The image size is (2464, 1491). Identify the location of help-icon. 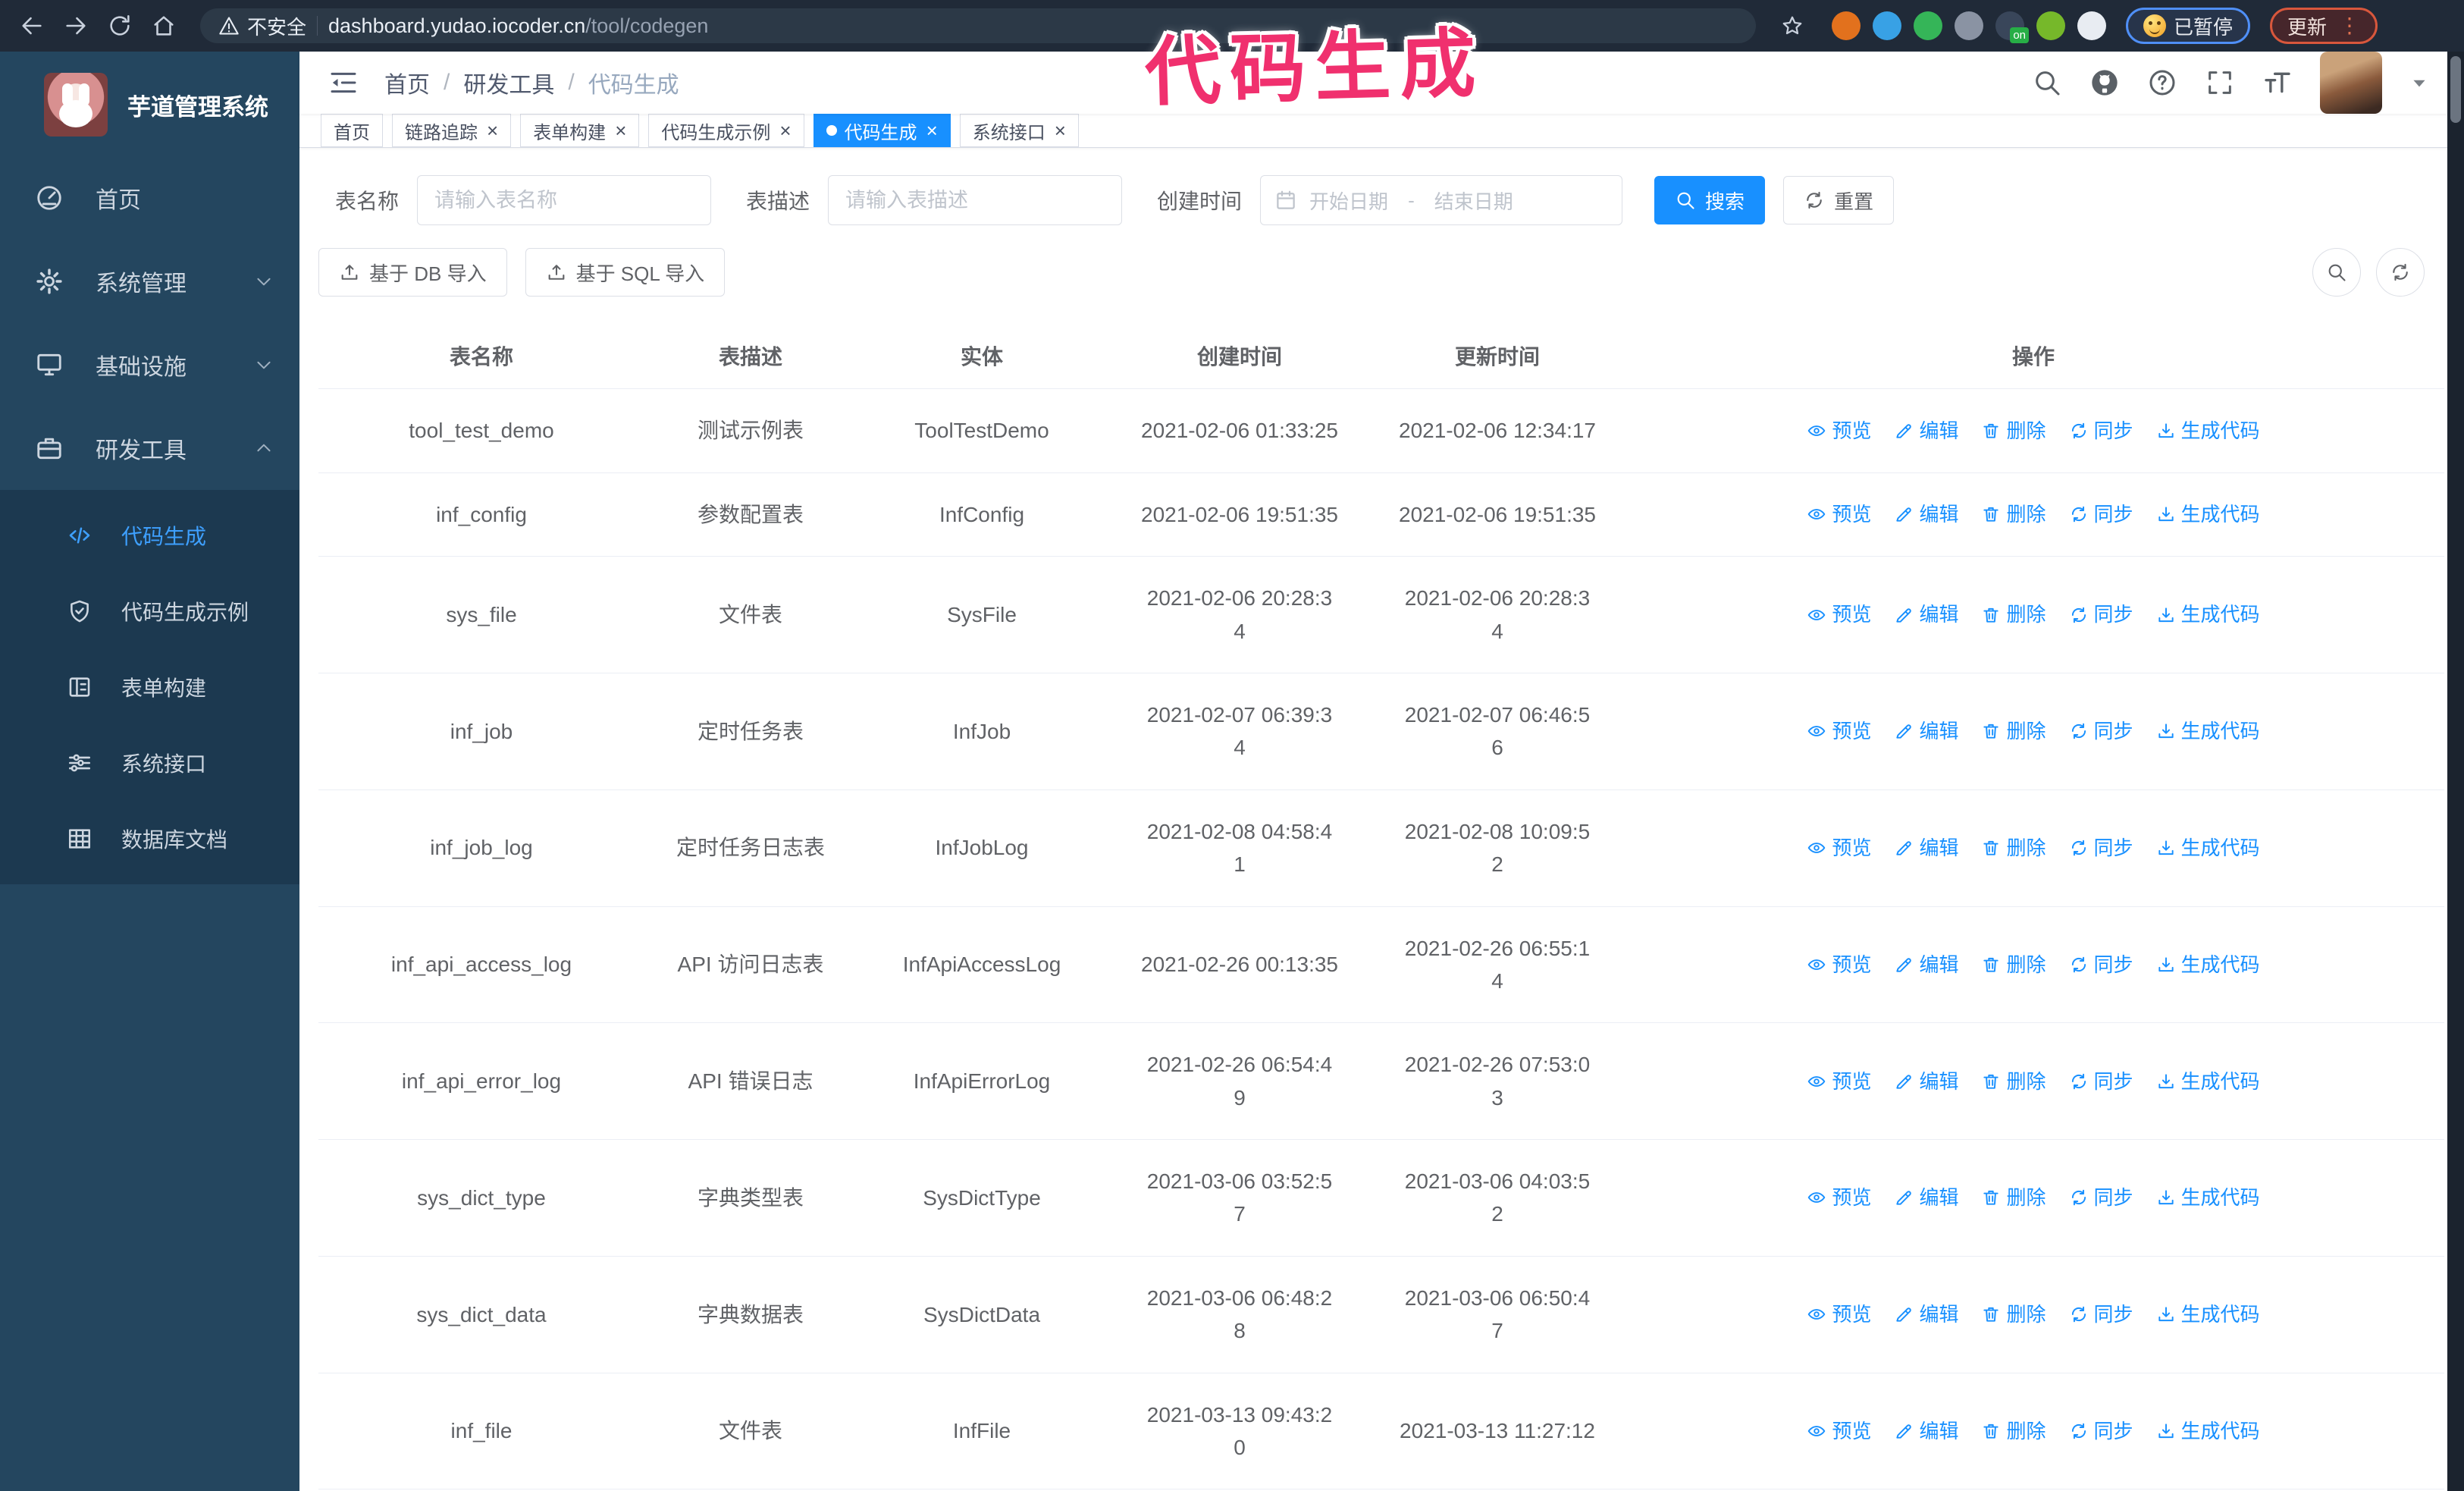
(2162, 82).